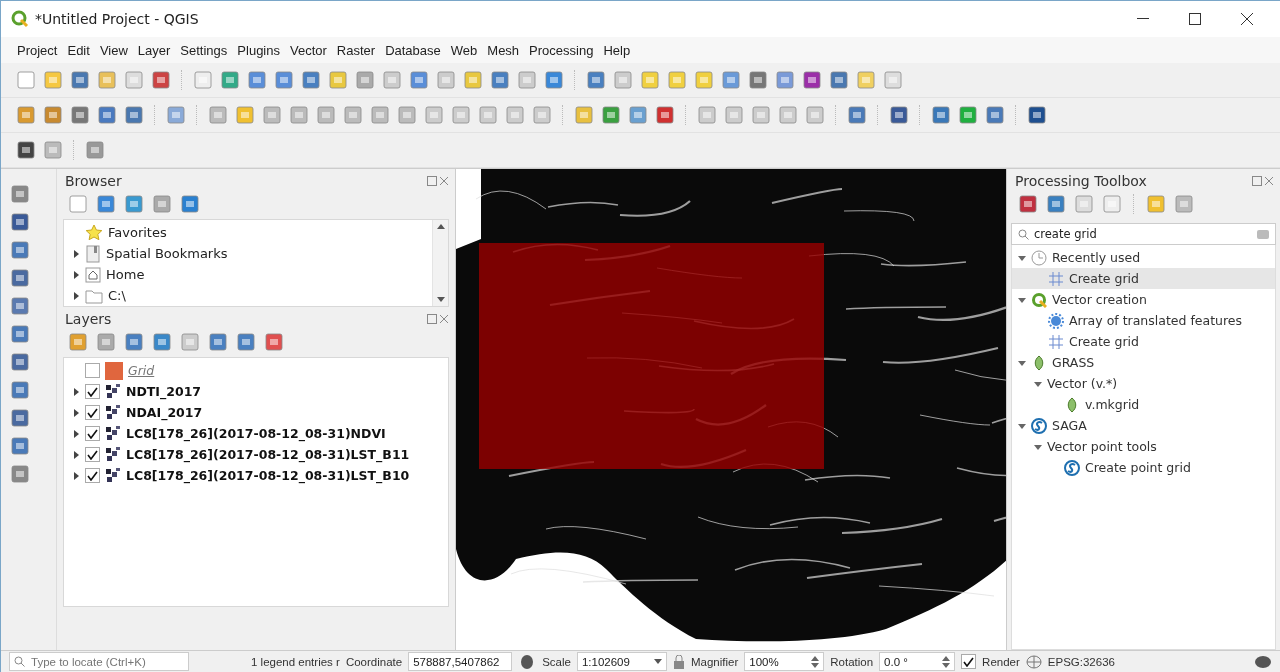 This screenshot has height=672, width=1280. I want to click on group-item: Recently used, so click(1143, 257).